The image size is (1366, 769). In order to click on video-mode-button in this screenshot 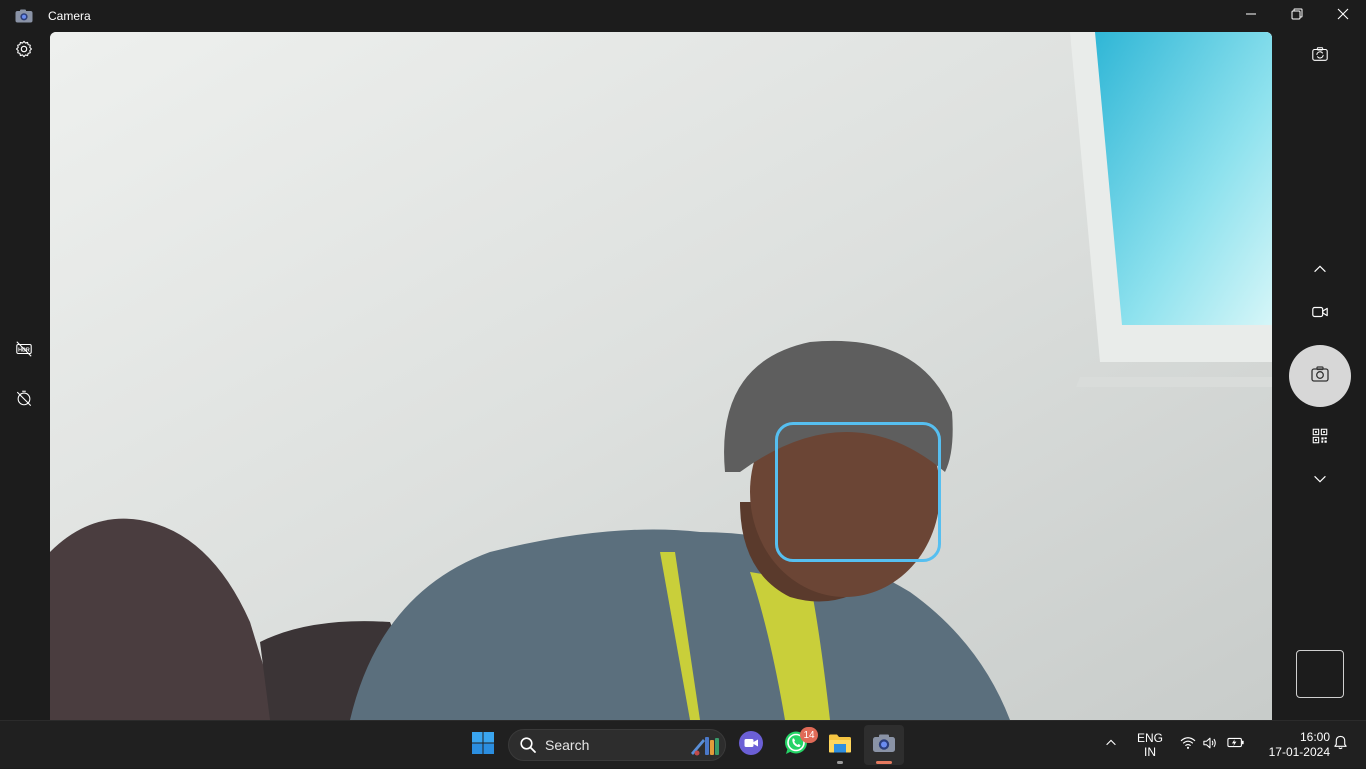, I will do `click(1320, 314)`.